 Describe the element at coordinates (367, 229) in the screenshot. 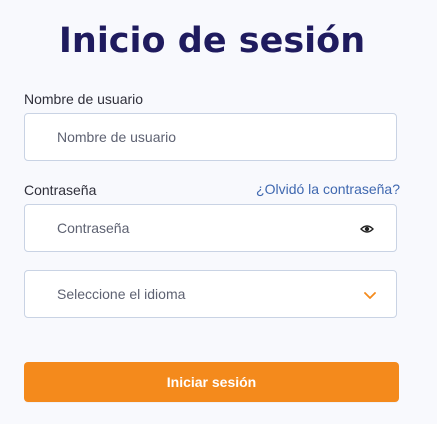

I see `eye-icon` at that location.